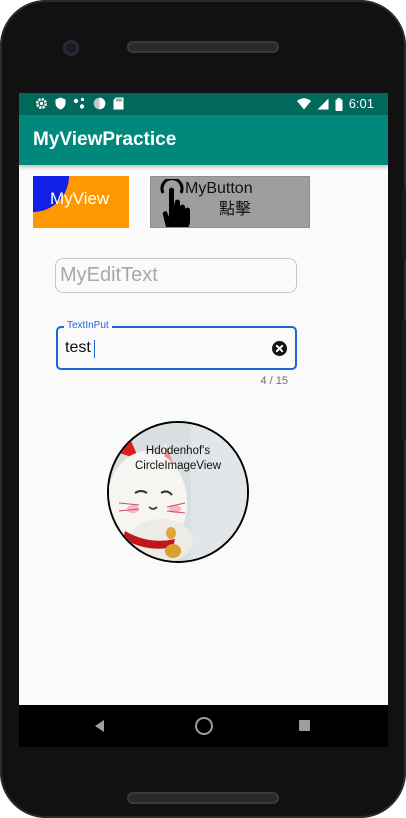 The image size is (406, 818). Describe the element at coordinates (60, 103) in the screenshot. I see `shield-icon` at that location.